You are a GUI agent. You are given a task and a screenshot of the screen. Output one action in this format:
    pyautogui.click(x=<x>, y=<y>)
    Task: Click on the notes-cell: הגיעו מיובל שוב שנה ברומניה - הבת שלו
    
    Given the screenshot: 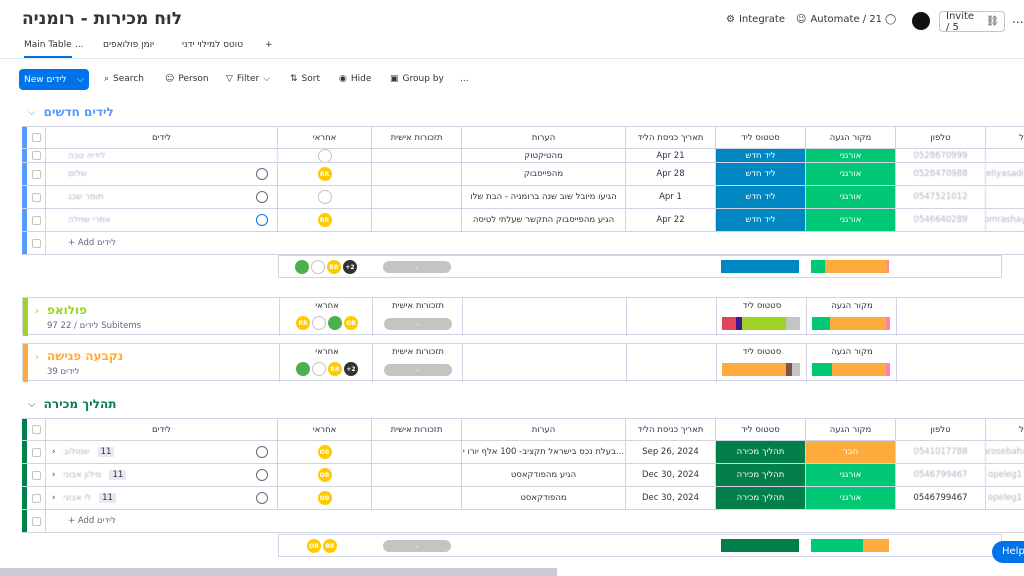 What is the action you would take?
    pyautogui.click(x=544, y=197)
    